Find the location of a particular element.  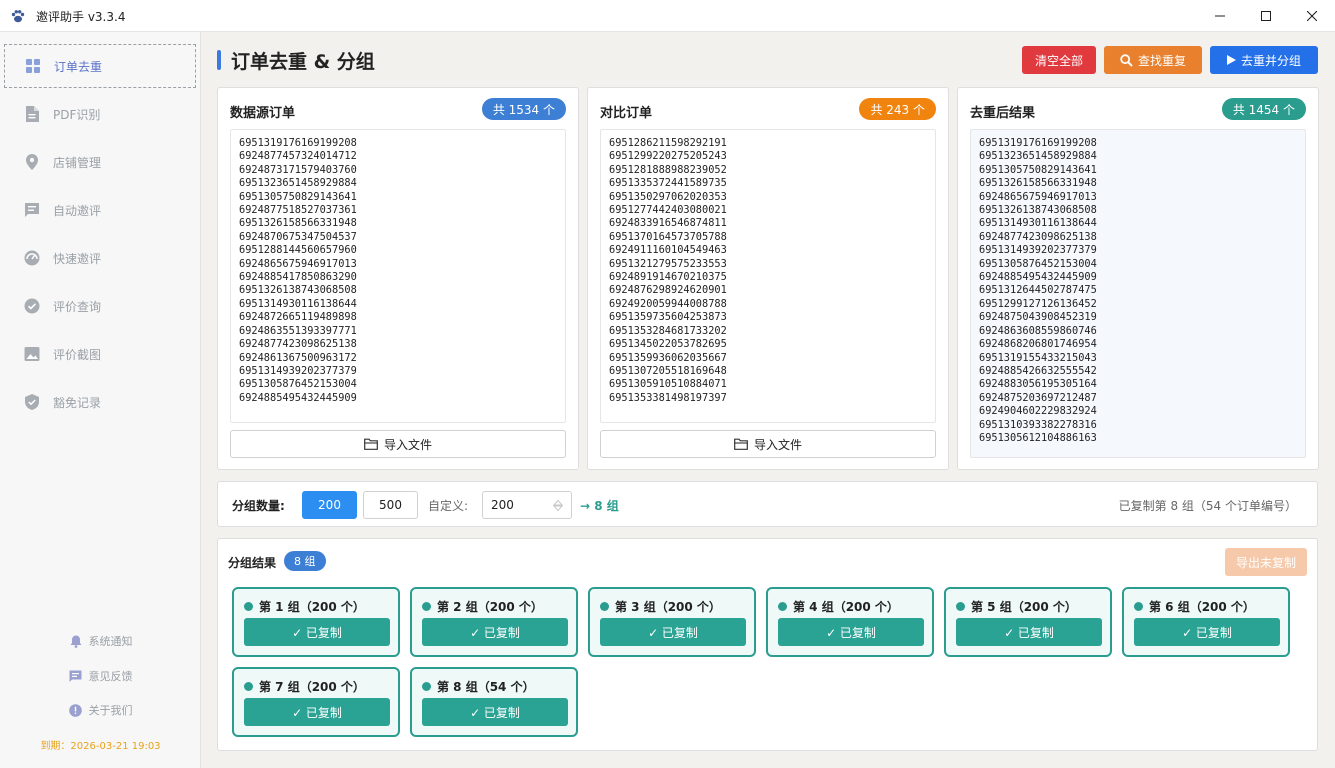

sidebar-item-quick-invite: 快速邀评 is located at coordinates (100, 258).